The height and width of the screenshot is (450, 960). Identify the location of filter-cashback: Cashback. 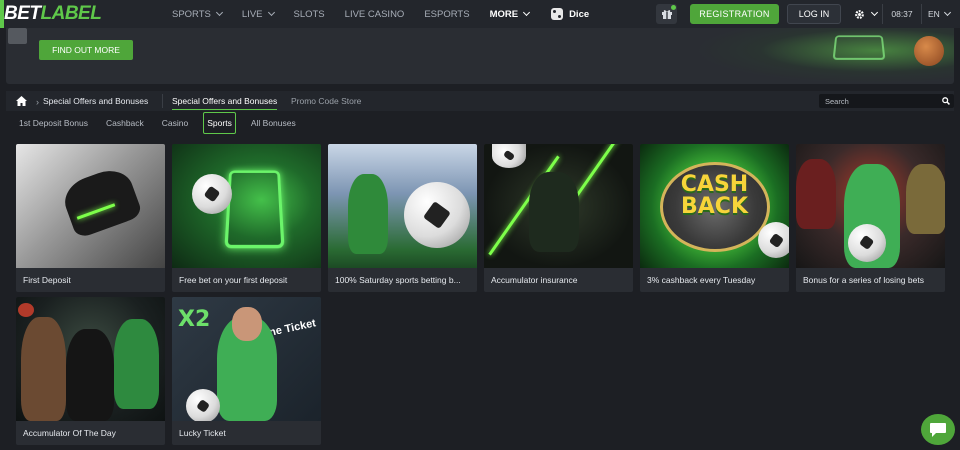
(125, 123).